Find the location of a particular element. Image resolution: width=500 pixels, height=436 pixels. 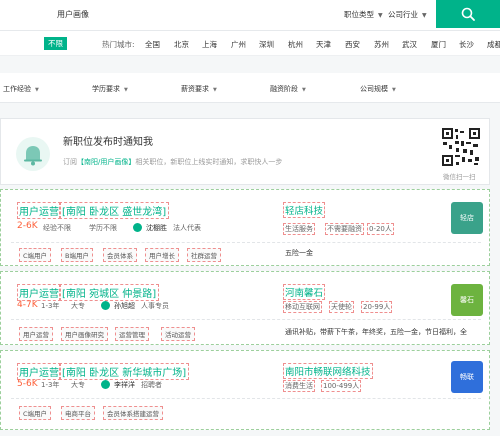

job-location: [南阳 卧龙区 新华城市广场] is located at coordinates (124, 371).